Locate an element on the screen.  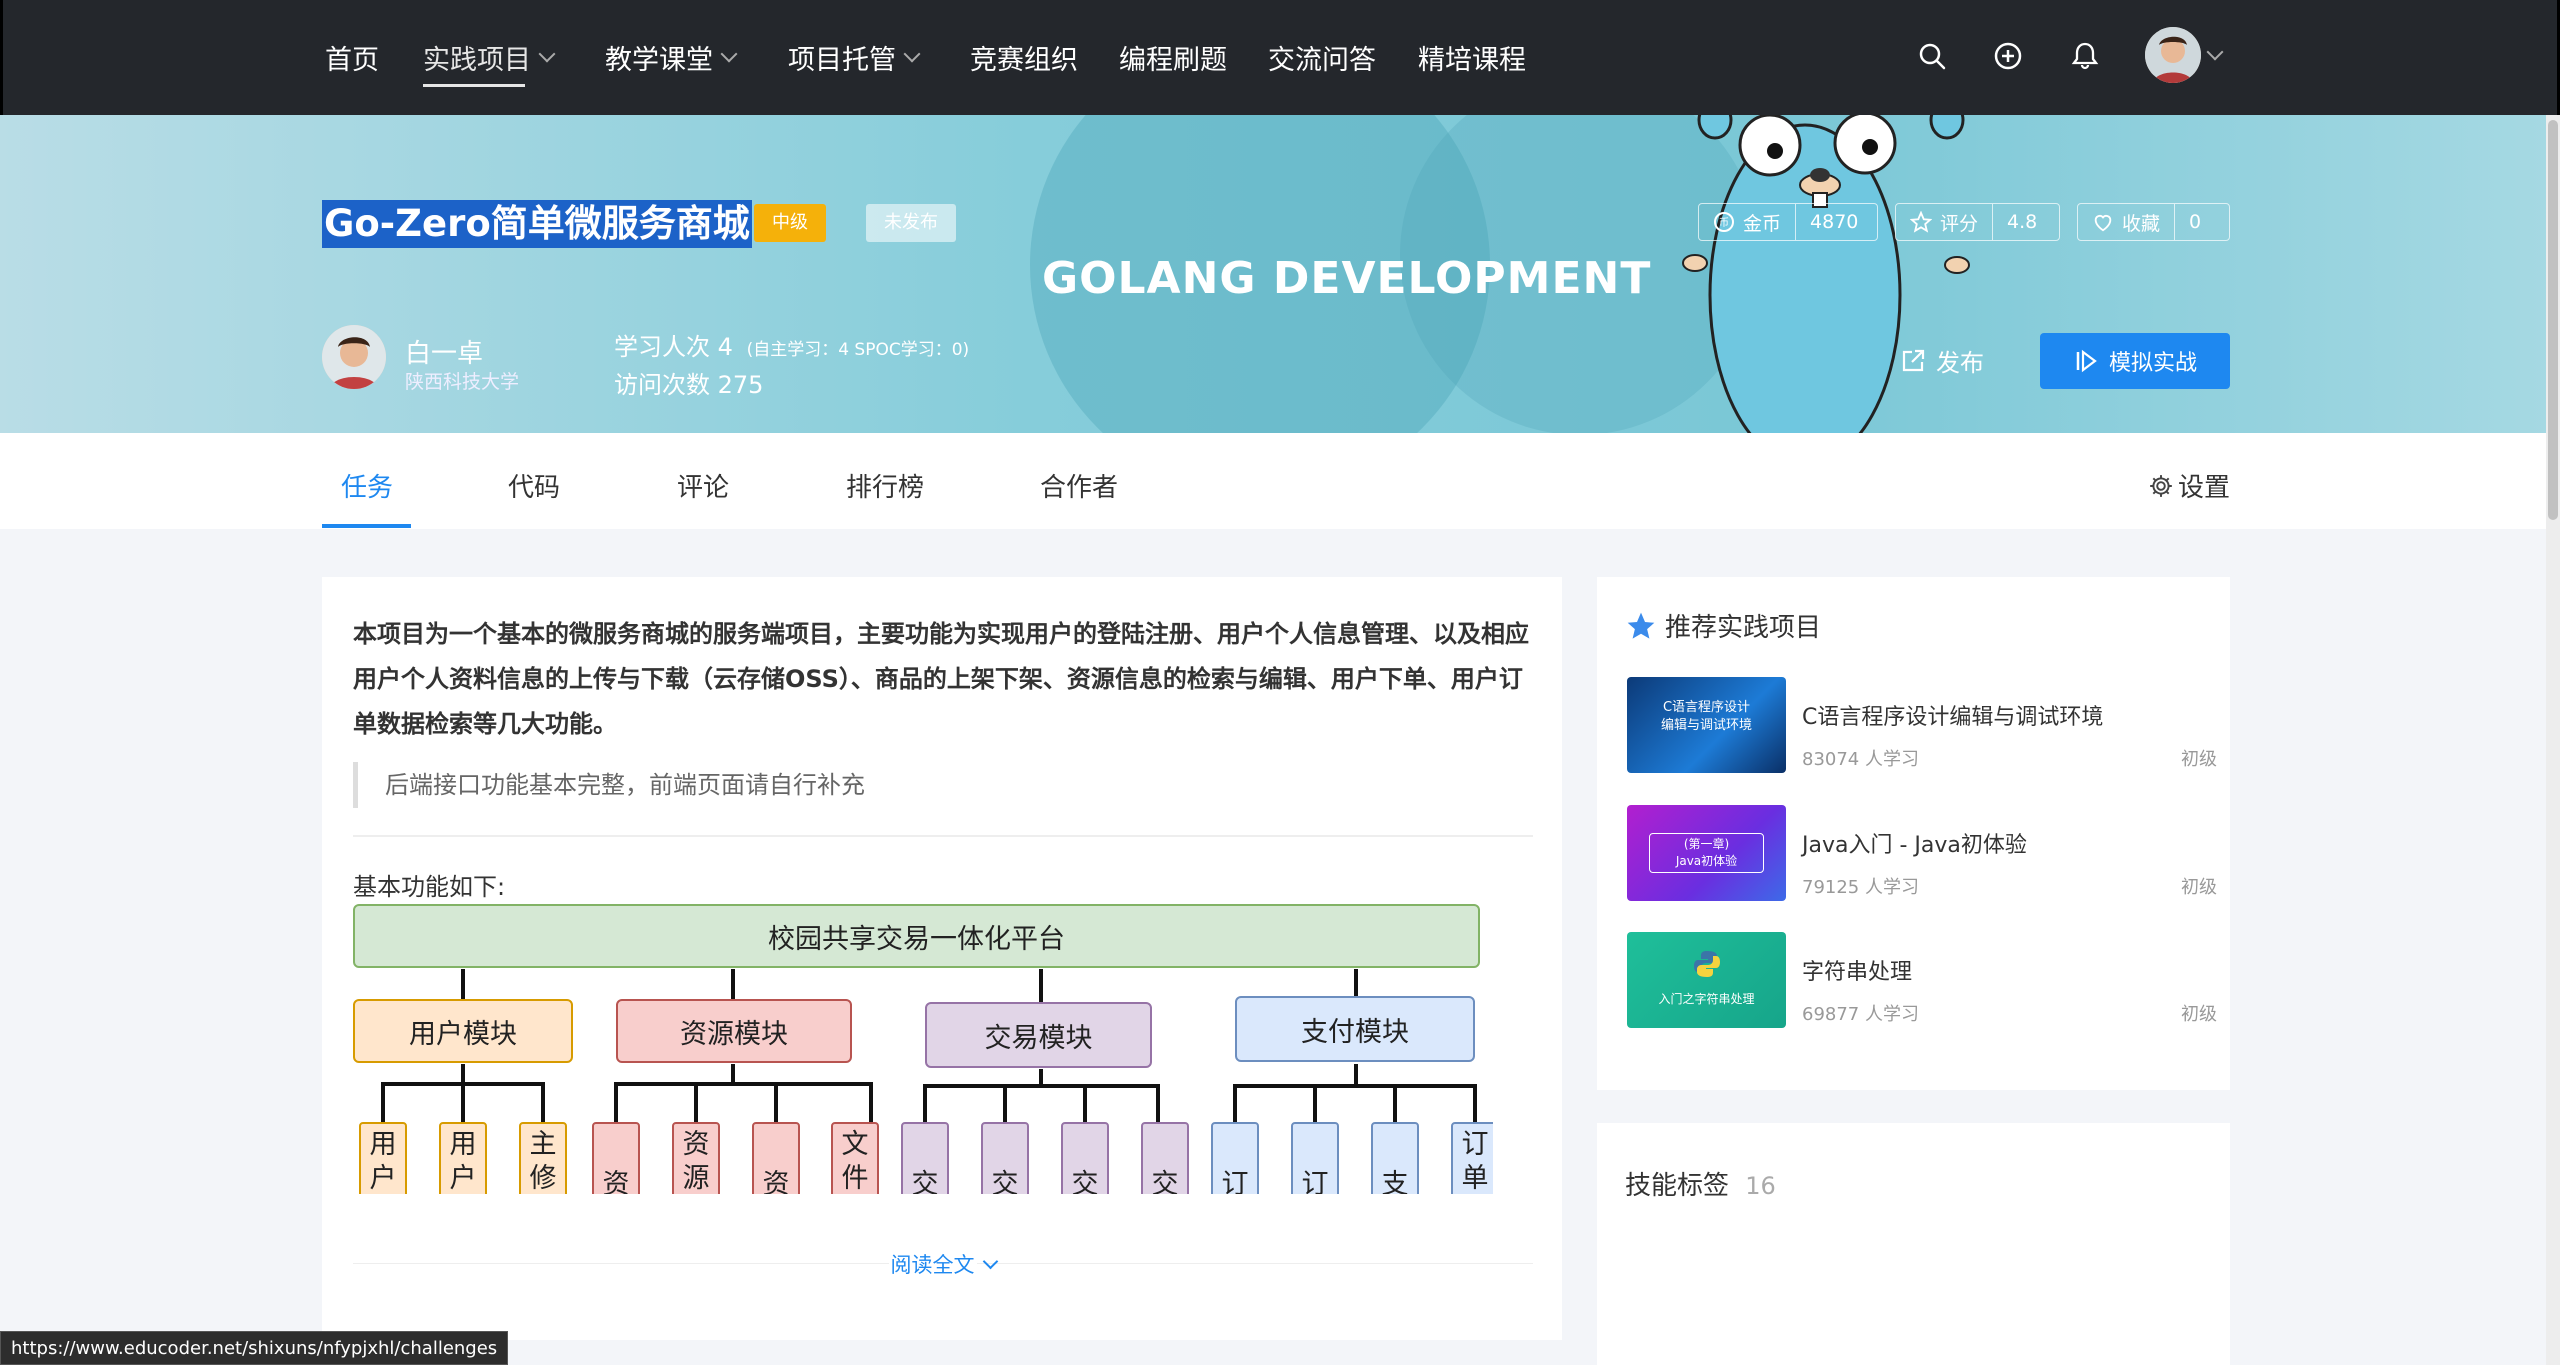
simulate-label: 模拟实战 is located at coordinates (2152, 363).